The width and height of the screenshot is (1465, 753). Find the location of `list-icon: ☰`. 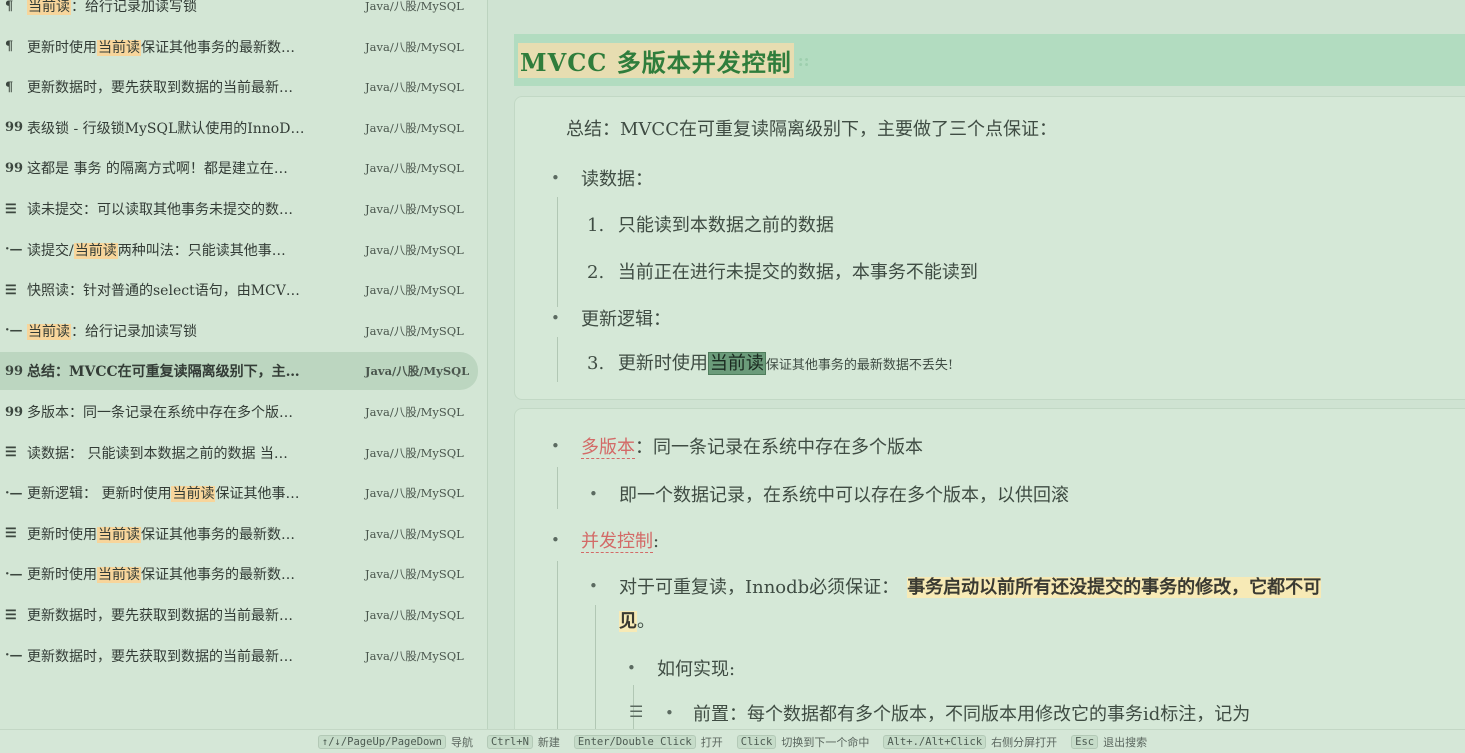

list-icon: ☰ is located at coordinates (636, 711).